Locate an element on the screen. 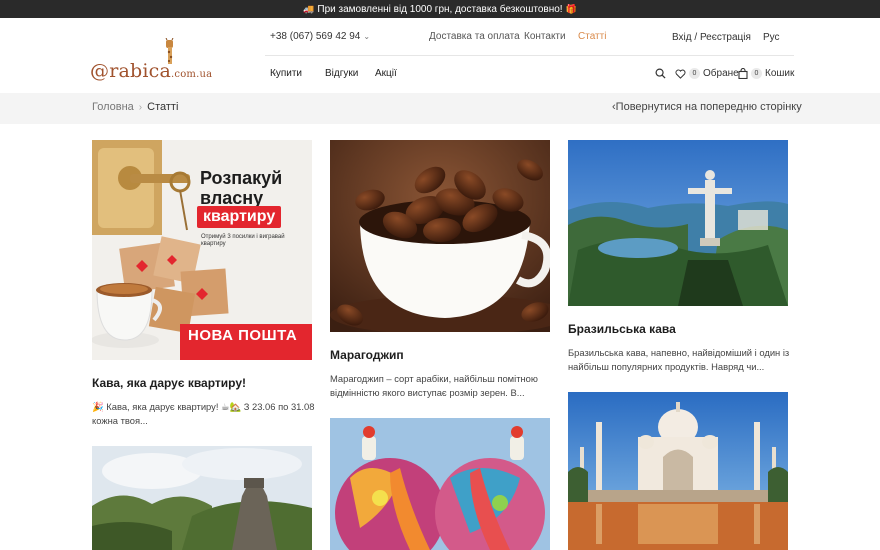 Image resolution: width=880 pixels, height=550 pixels. logo-text: @rabica is located at coordinates (131, 71).